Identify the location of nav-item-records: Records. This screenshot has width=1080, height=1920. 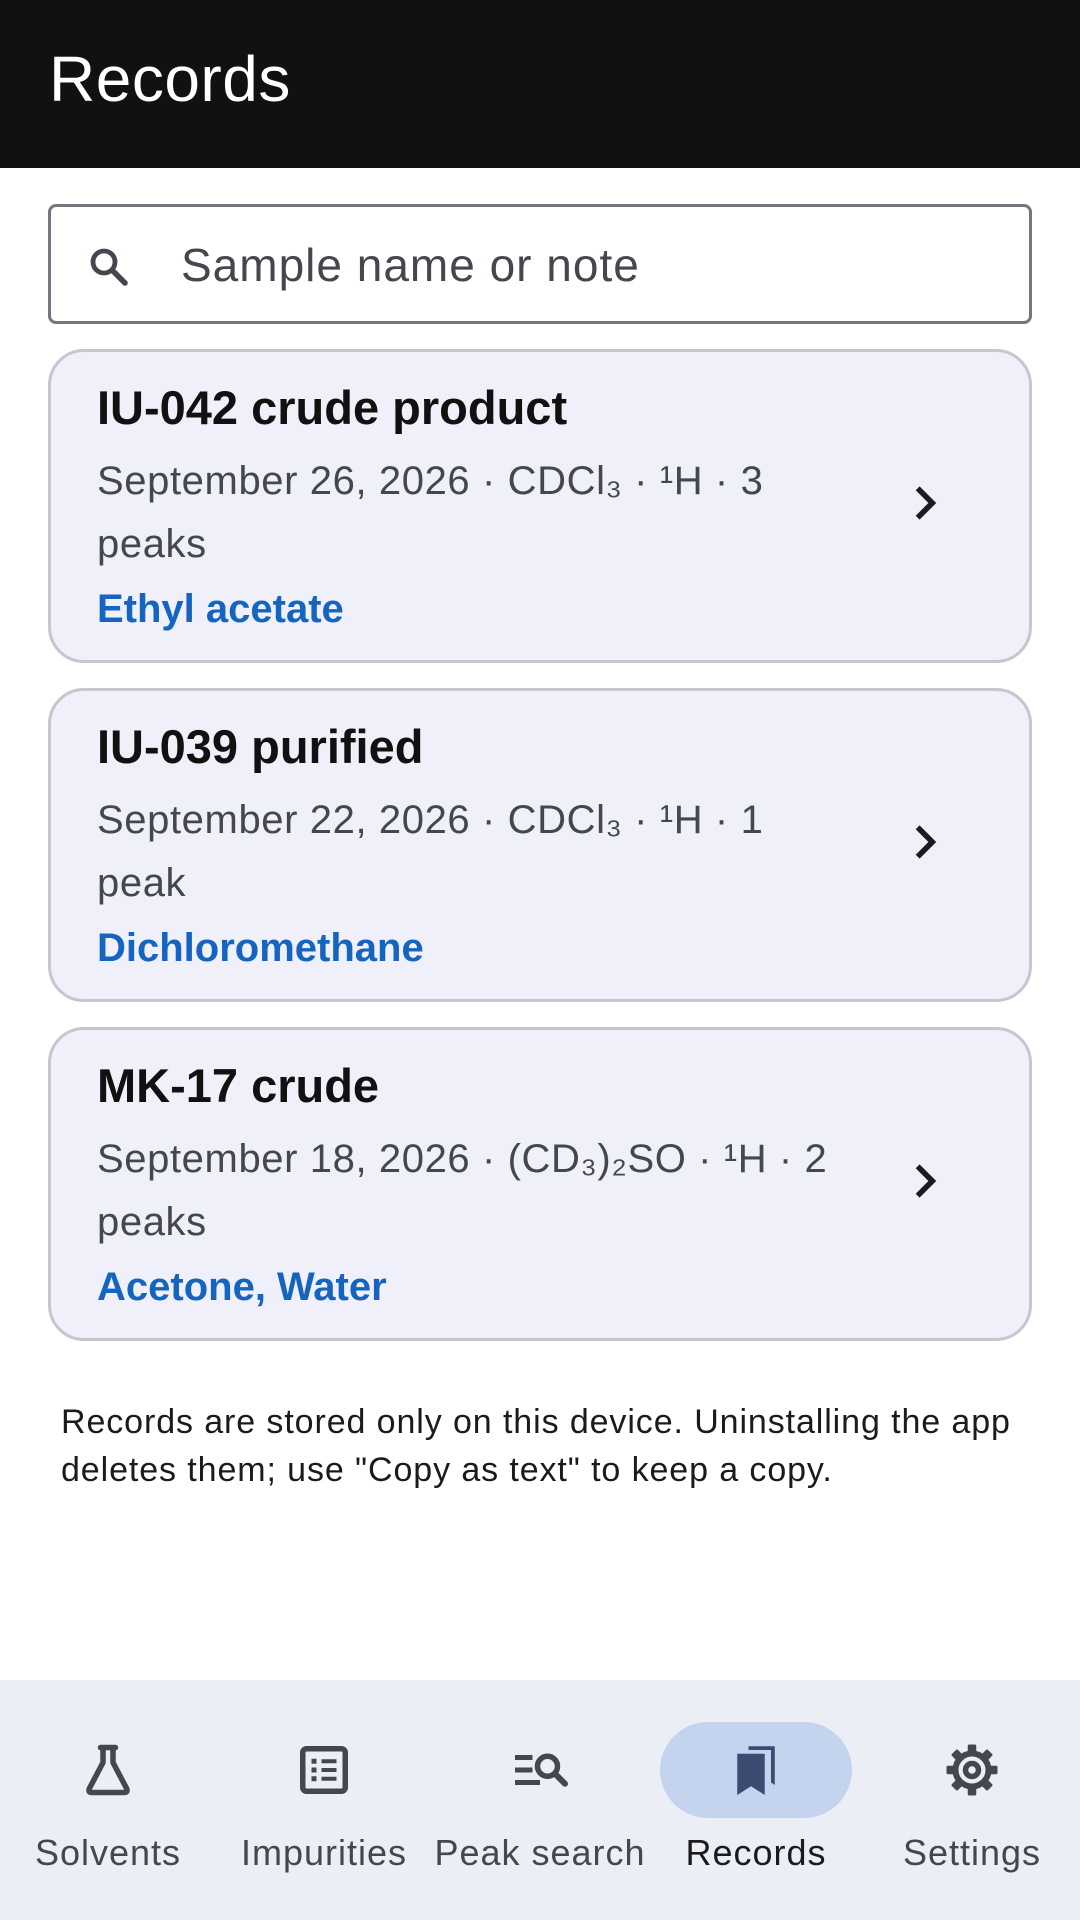
(756, 1800).